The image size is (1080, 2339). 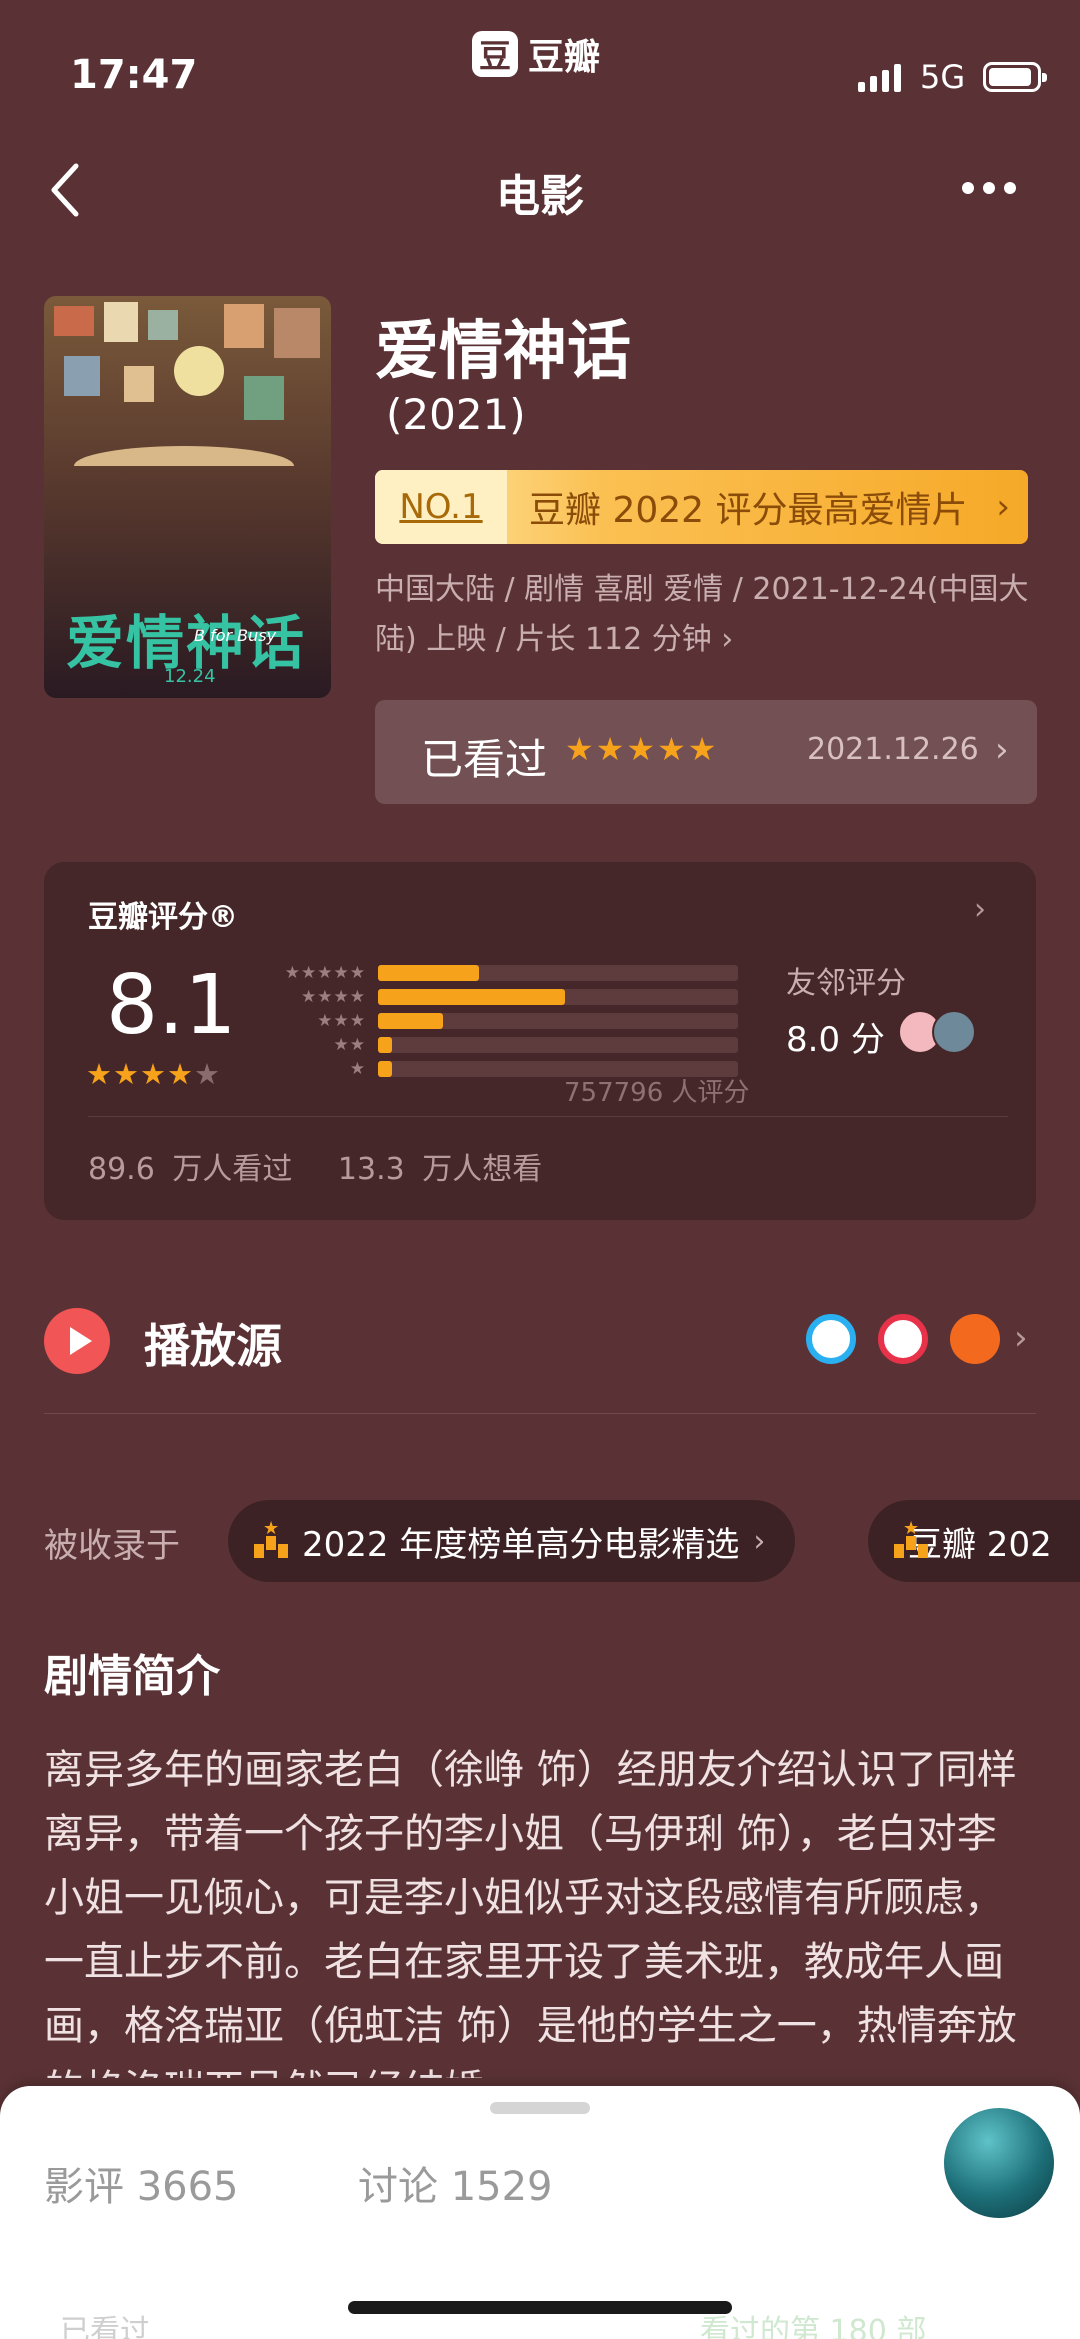 What do you see at coordinates (989, 188) in the screenshot?
I see `more-button` at bounding box center [989, 188].